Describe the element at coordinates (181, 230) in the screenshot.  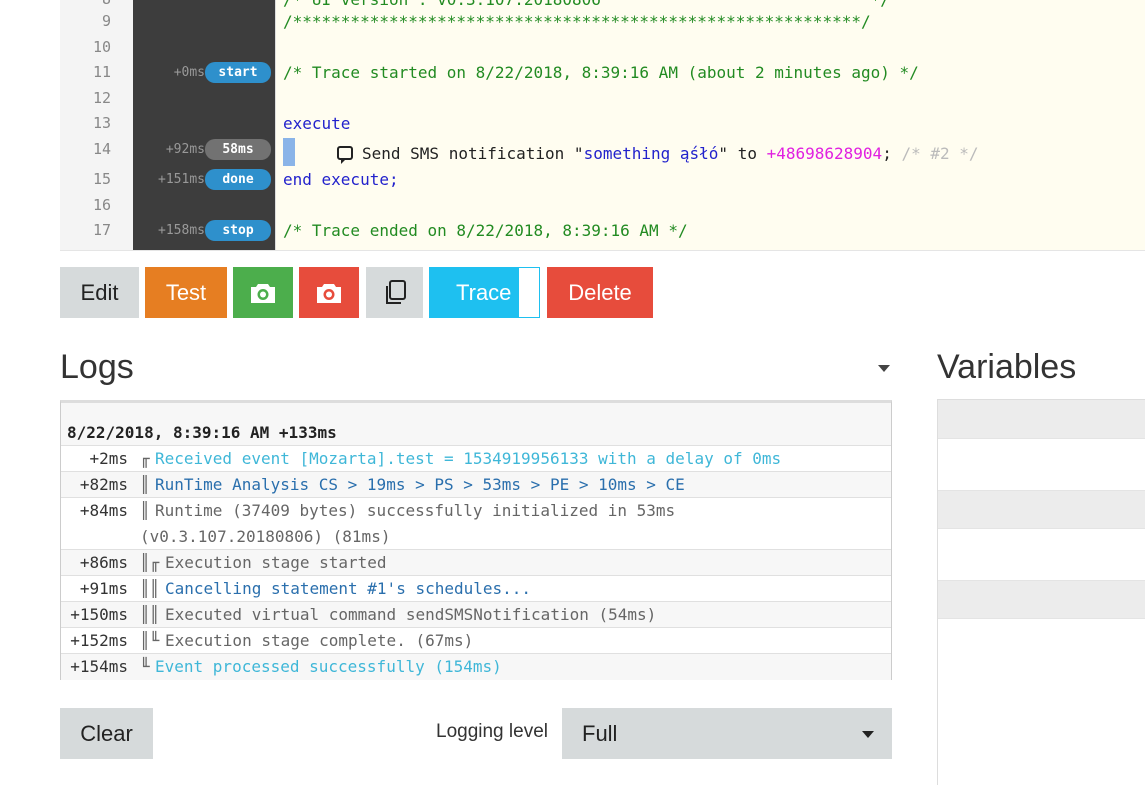
I see `trace-time: +158ms` at that location.